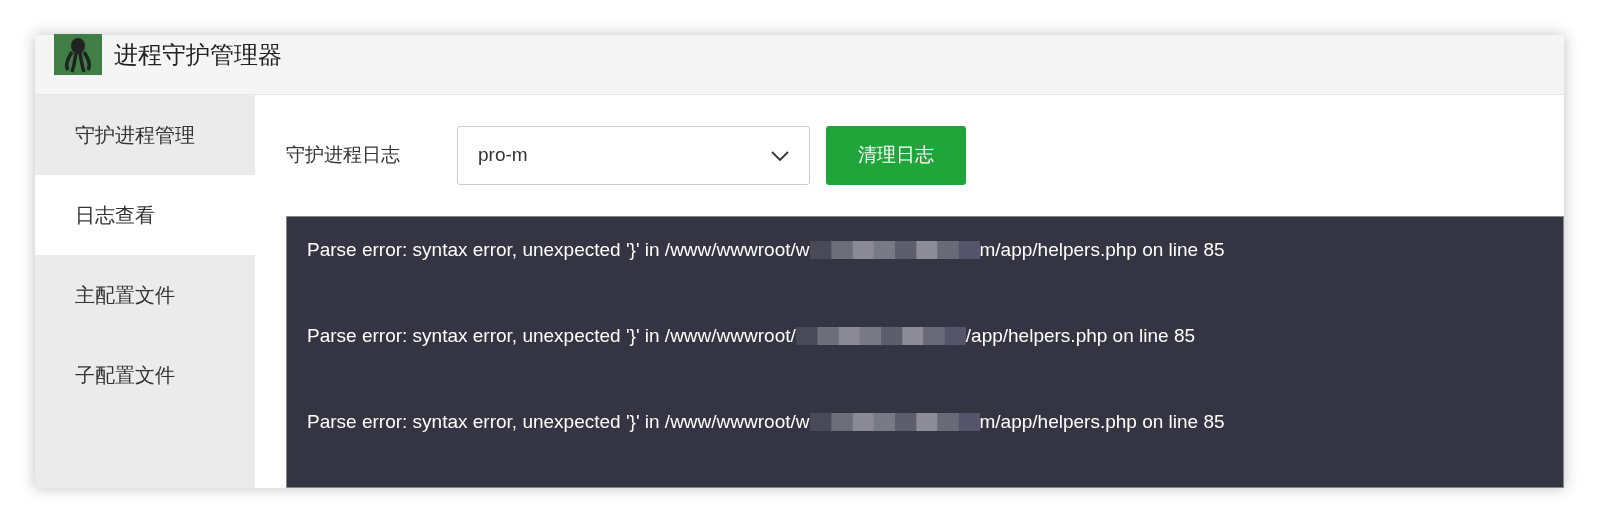 The image size is (1598, 524). What do you see at coordinates (145, 135) in the screenshot?
I see `sidebar-item: 守护进程管理` at bounding box center [145, 135].